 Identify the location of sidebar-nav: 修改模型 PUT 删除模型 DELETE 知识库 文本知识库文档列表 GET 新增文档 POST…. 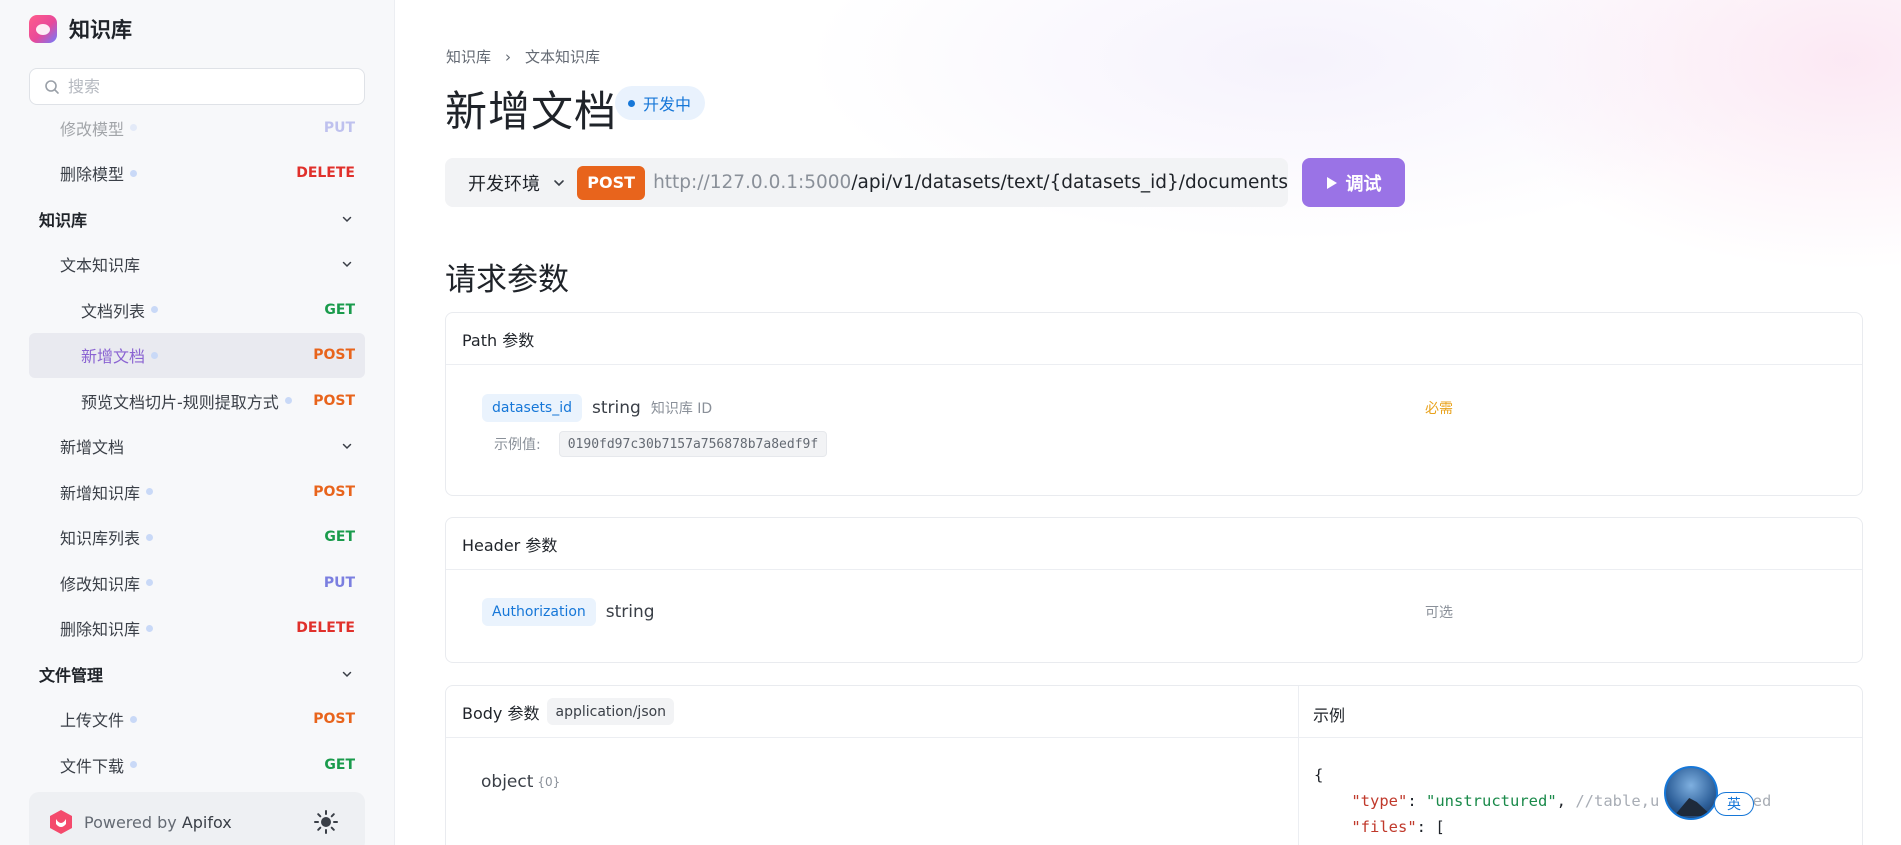
(197, 446).